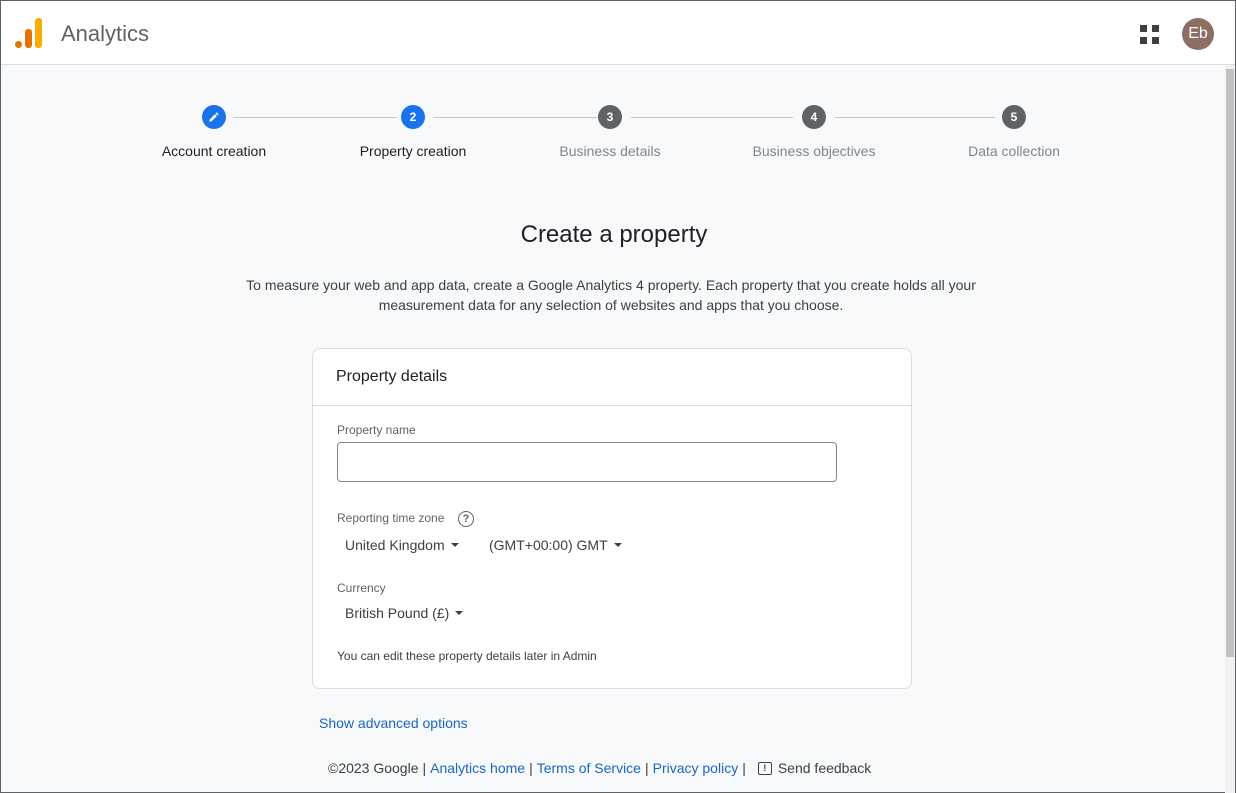 This screenshot has width=1236, height=793. I want to click on step-number: 2, so click(413, 117).